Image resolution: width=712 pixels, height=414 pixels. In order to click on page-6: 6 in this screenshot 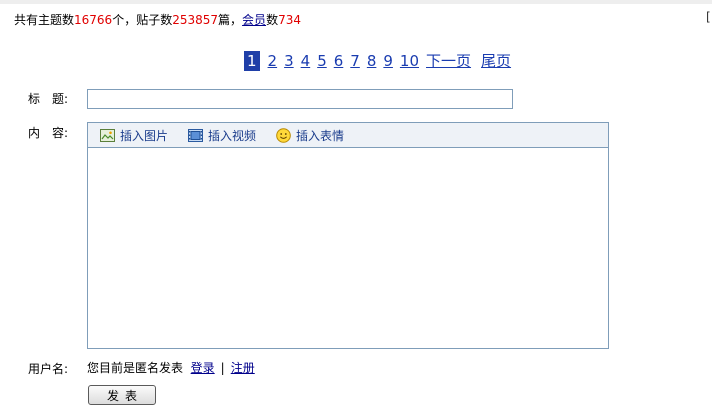, I will do `click(339, 61)`.